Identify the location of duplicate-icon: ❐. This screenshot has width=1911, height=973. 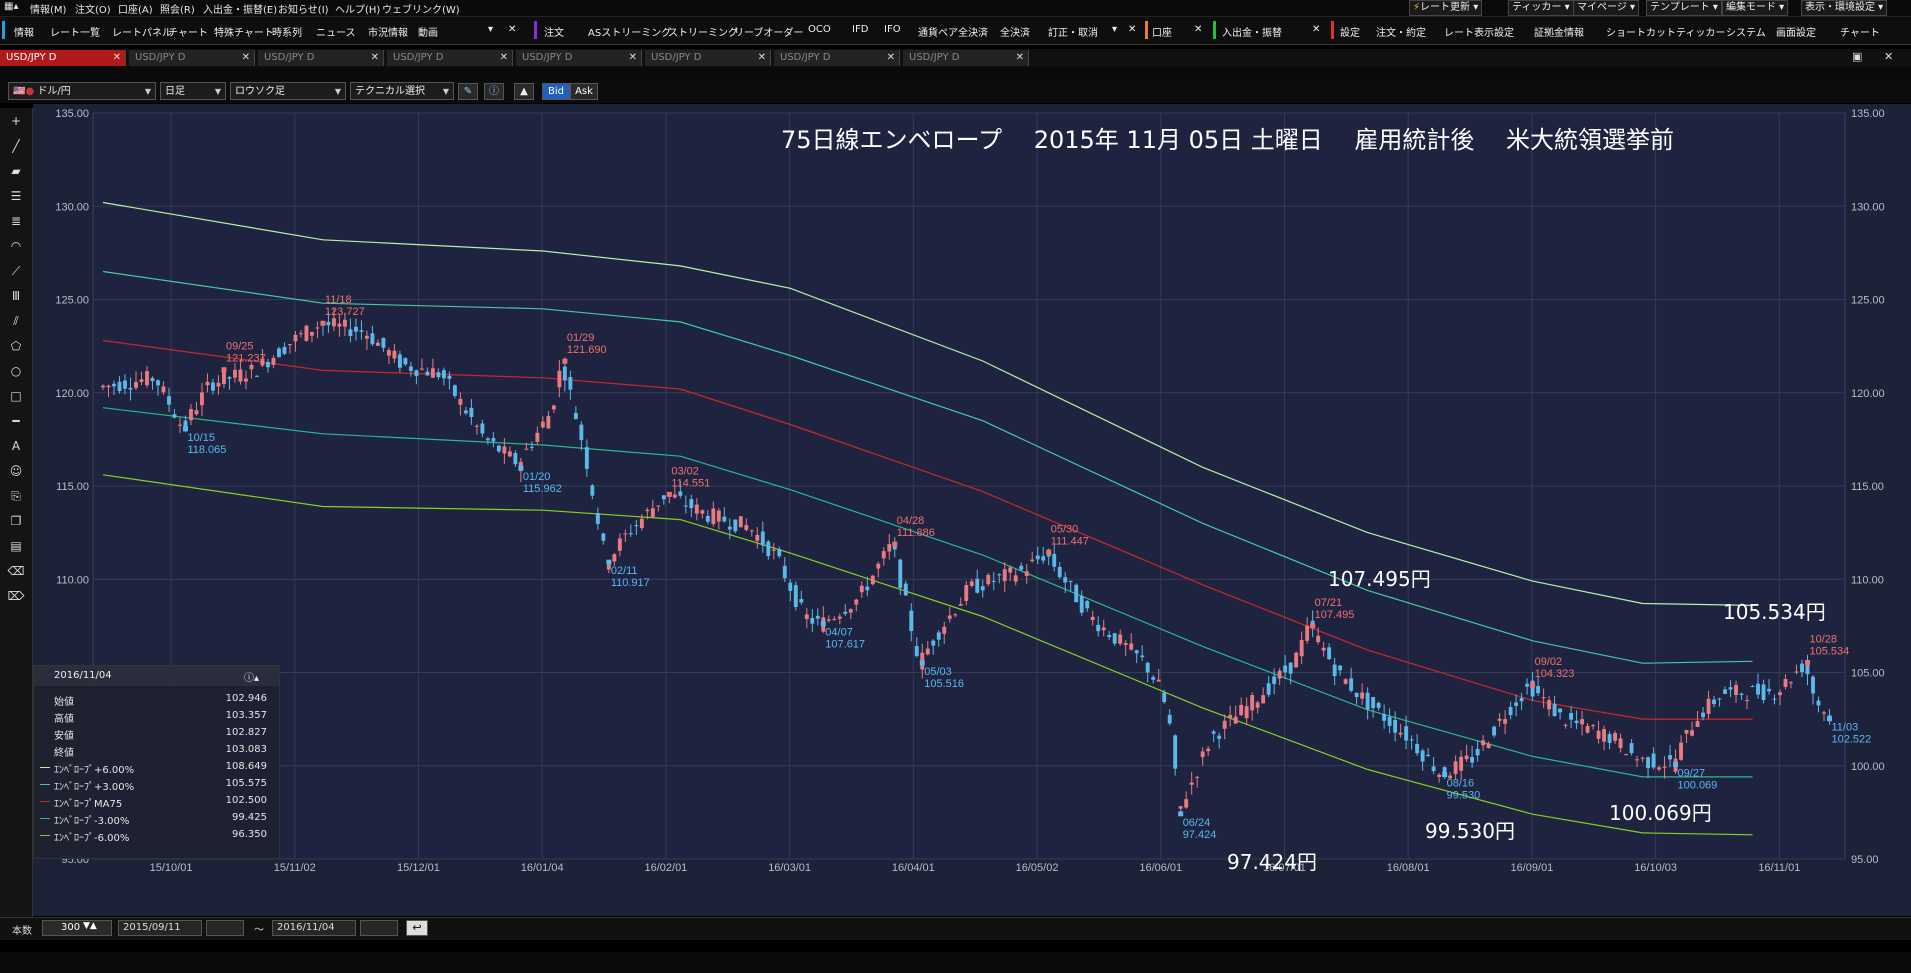
(16, 521).